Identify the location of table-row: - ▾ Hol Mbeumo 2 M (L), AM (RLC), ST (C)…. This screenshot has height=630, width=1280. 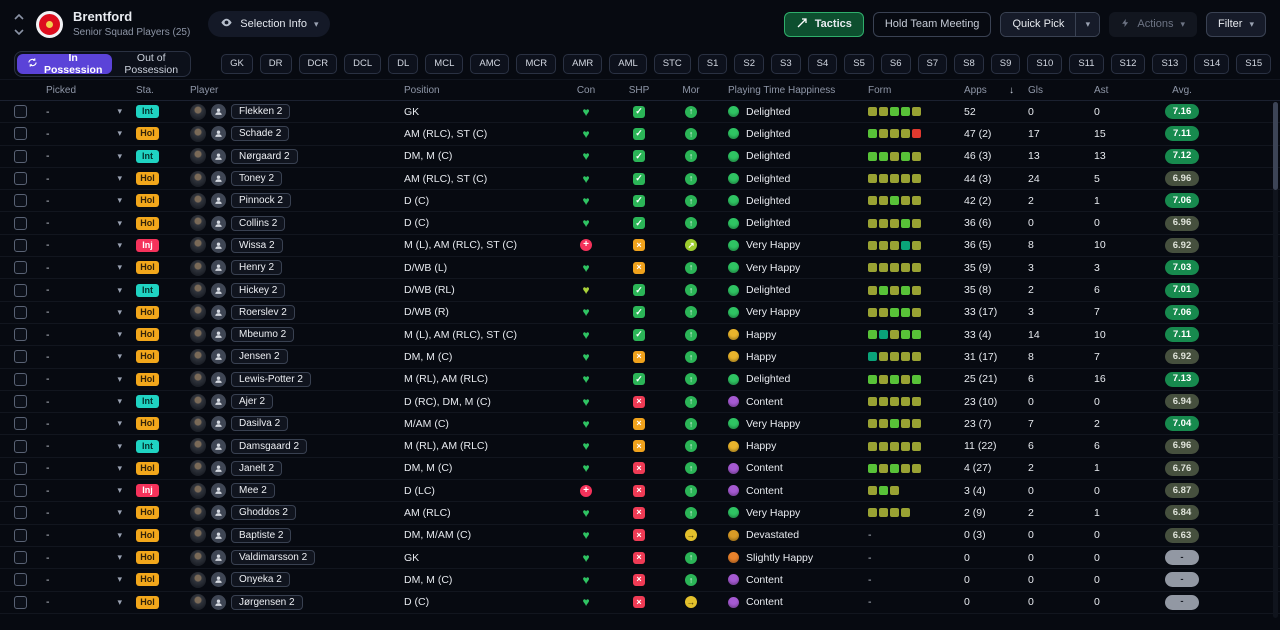
(640, 335).